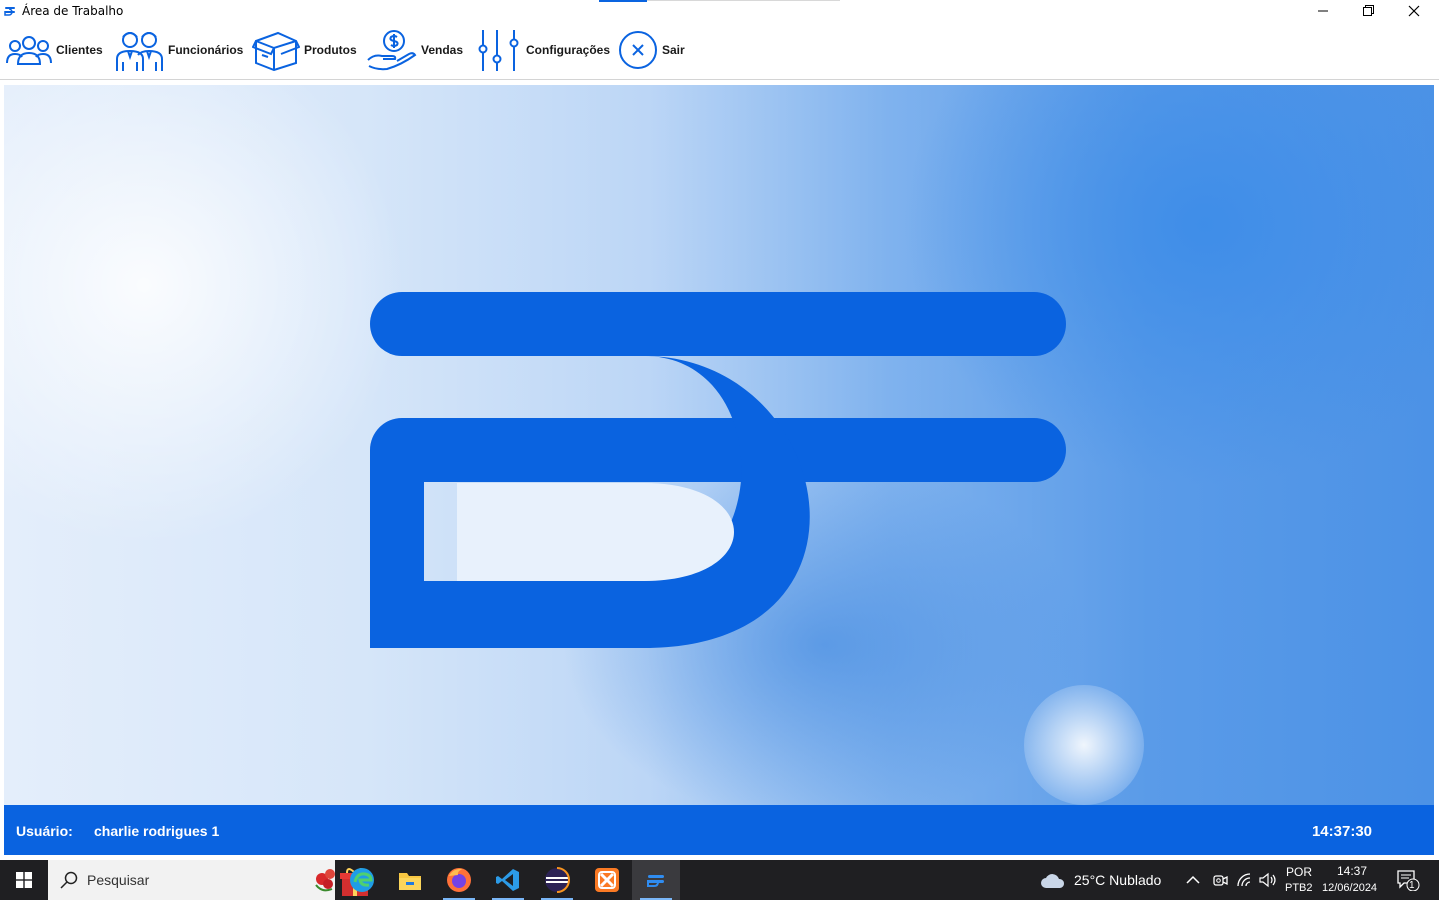 The image size is (1439, 900). I want to click on restore-button, so click(1369, 11).